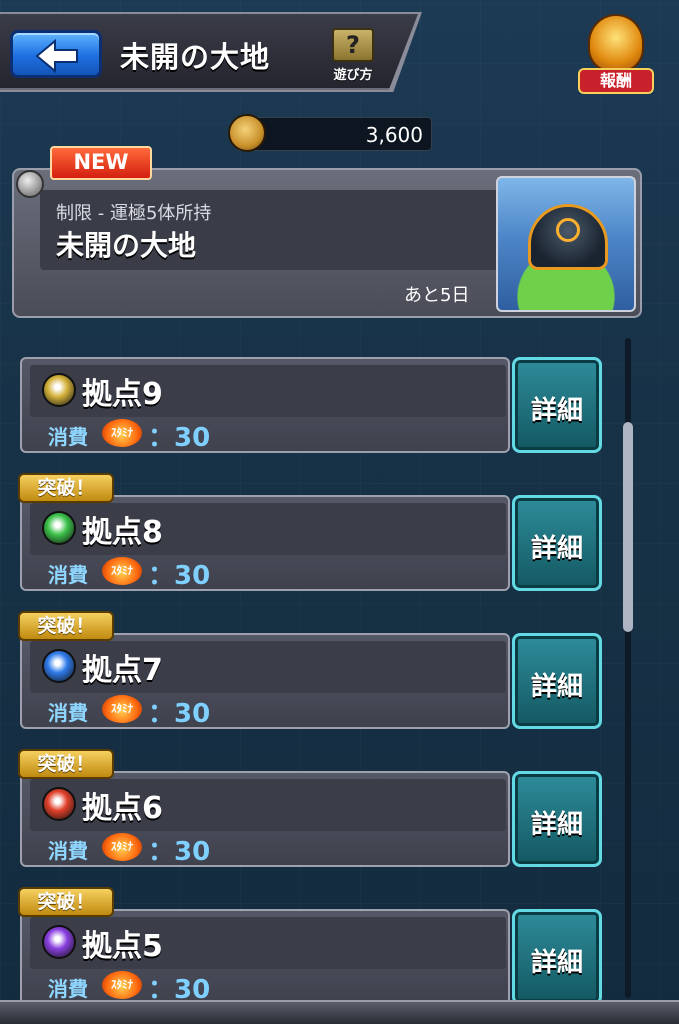 Image resolution: width=679 pixels, height=1024 pixels. What do you see at coordinates (265, 543) in the screenshot?
I see `stage-panel: 拠点8 消費 ｽﾀﾐﾅ ：30` at bounding box center [265, 543].